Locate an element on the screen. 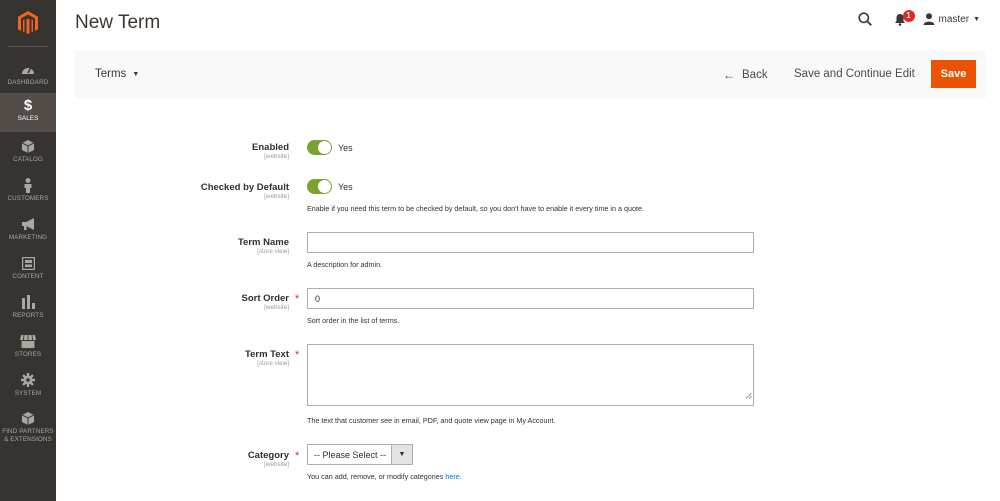 This screenshot has width=1000, height=501. nav-sales: $ SALES is located at coordinates (28, 112).